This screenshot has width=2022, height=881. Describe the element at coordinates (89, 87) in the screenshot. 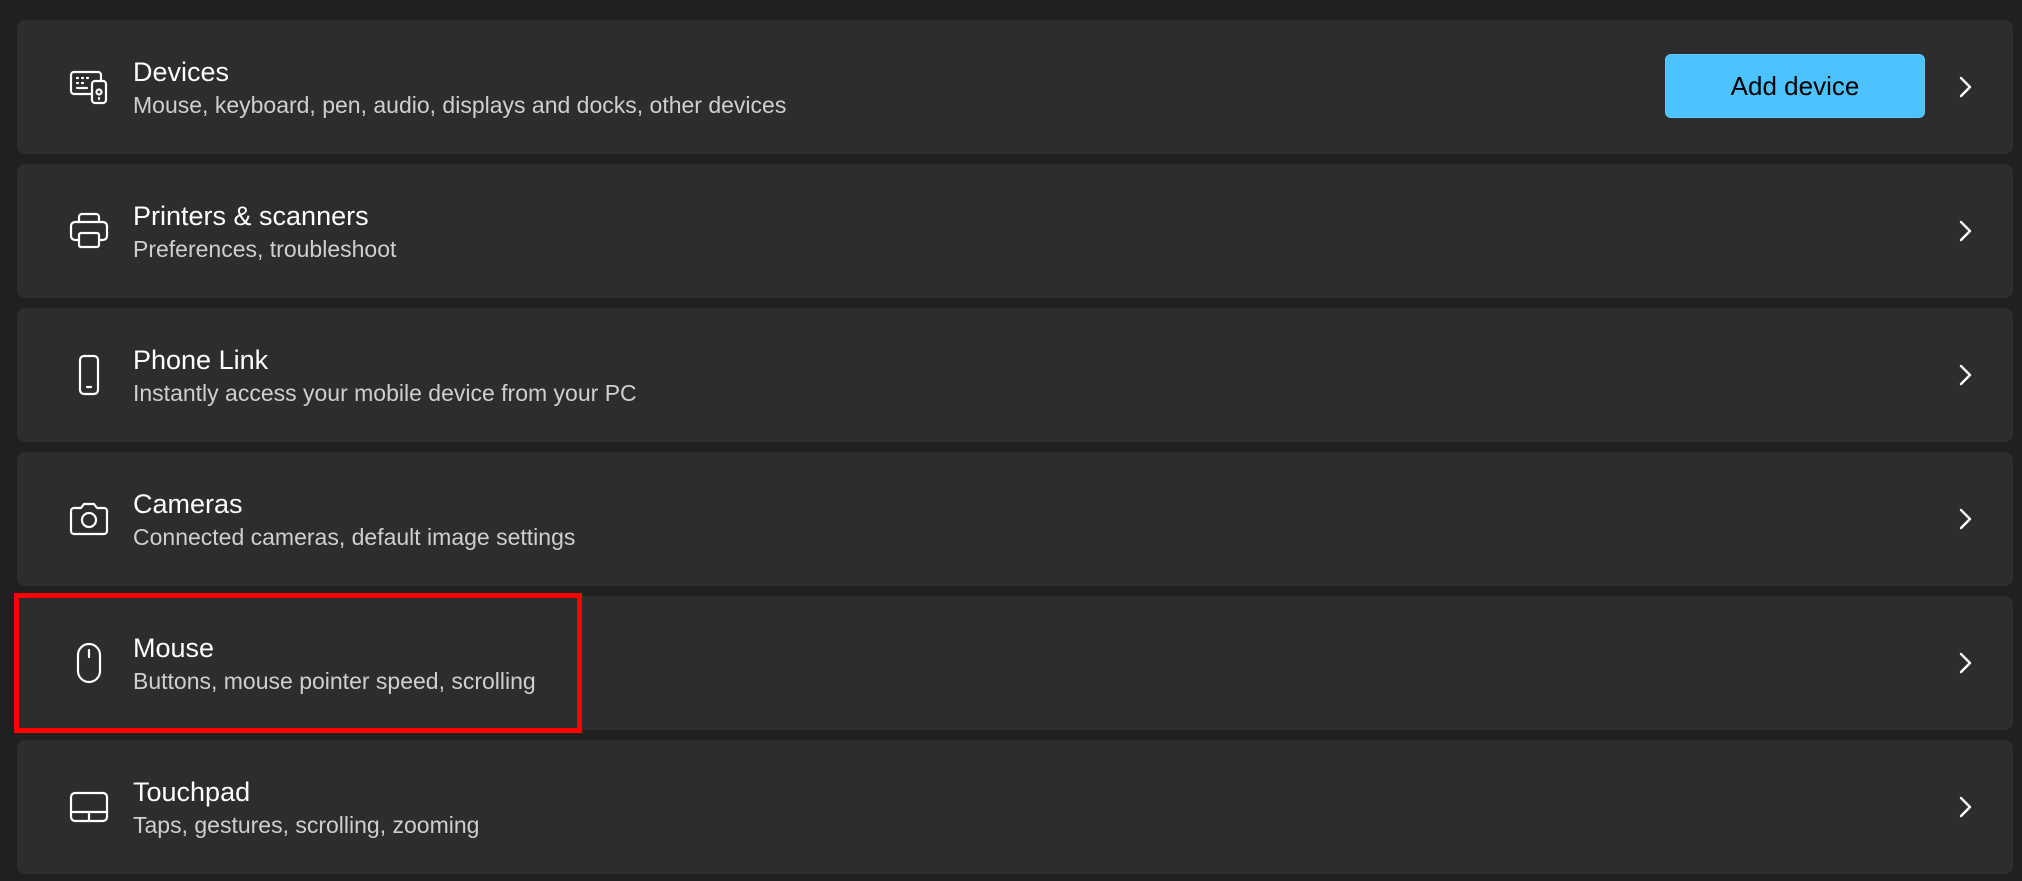

I see `devices-icon` at that location.